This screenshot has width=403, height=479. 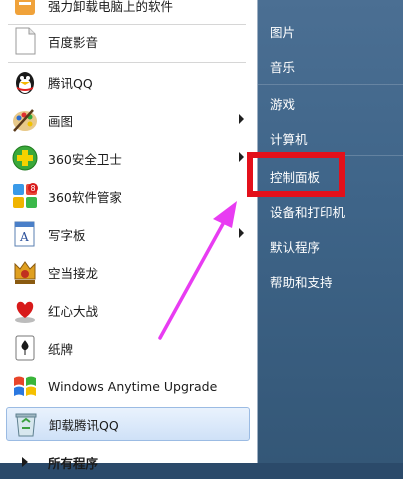 What do you see at coordinates (197, 270) in the screenshot?
I see `annotation-arrow-icon` at bounding box center [197, 270].